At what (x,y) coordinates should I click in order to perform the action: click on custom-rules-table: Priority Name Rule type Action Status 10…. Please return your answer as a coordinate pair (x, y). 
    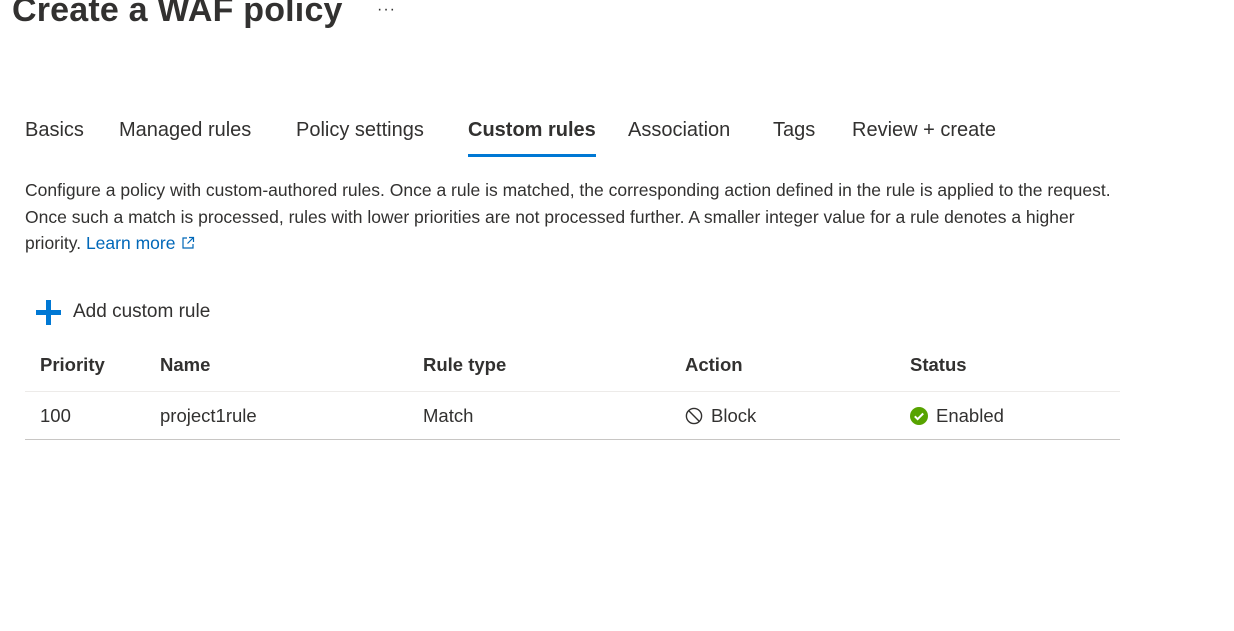
    Looking at the image, I should click on (572, 390).